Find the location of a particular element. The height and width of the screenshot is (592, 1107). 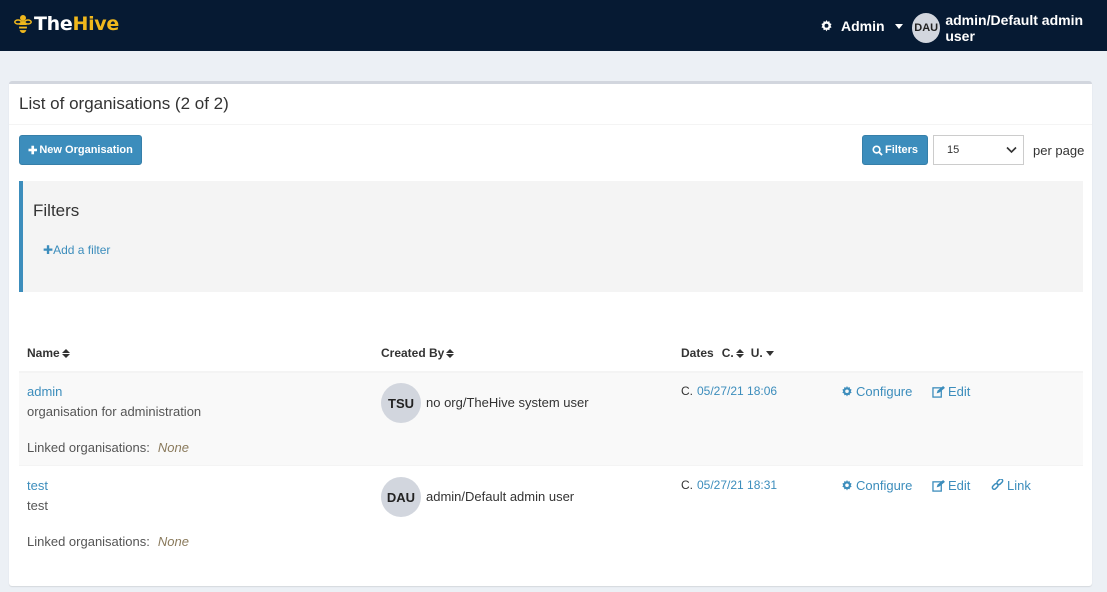

per-page-label: per page is located at coordinates (1059, 150).